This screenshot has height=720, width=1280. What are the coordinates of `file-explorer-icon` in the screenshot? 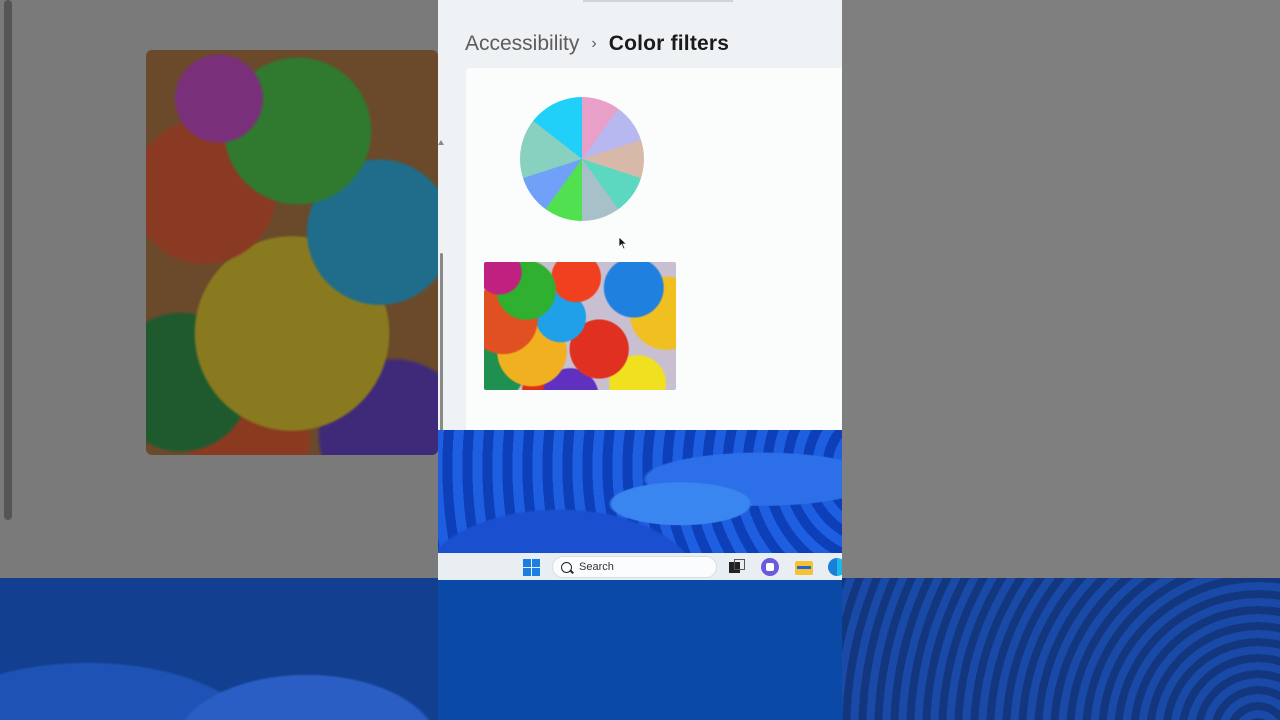 It's located at (804, 567).